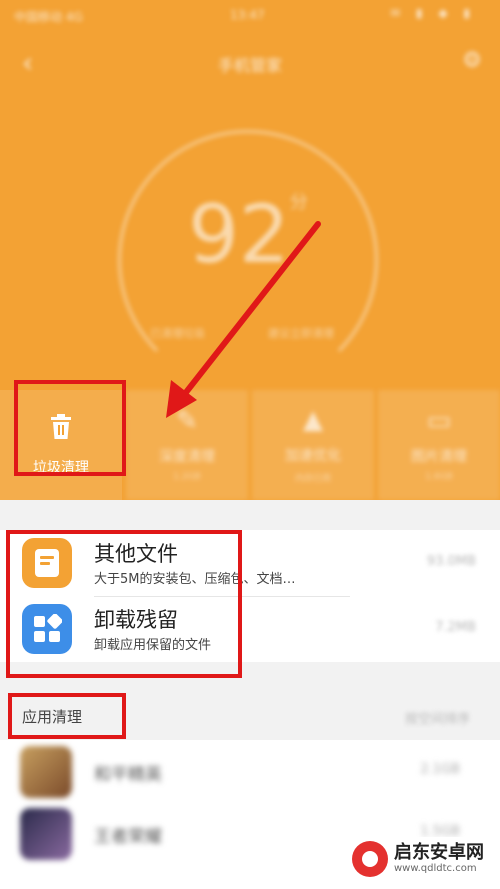 The image size is (500, 889). I want to click on page-title: 手机管家, so click(249, 65).